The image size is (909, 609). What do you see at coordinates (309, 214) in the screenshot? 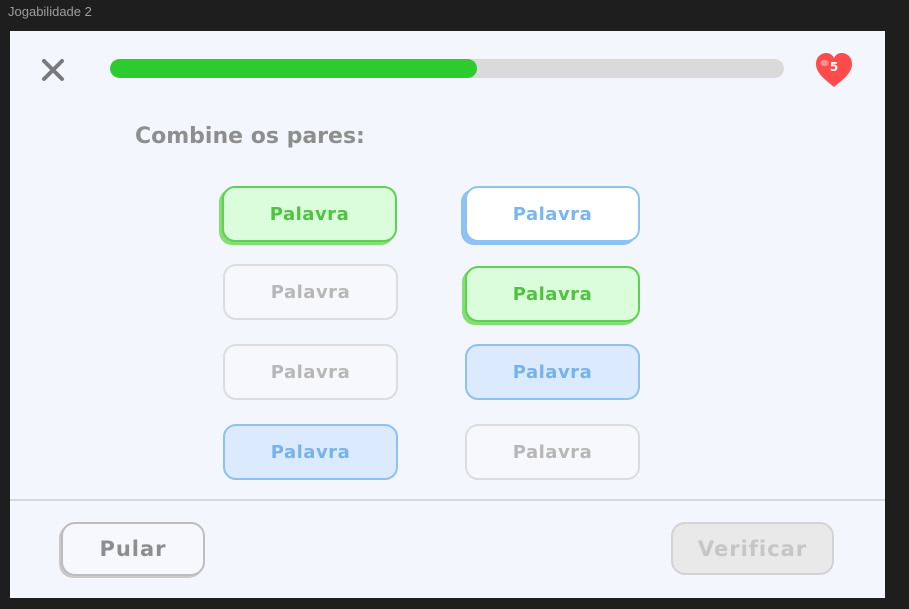
I see `word-card-left-1: Palavra` at bounding box center [309, 214].